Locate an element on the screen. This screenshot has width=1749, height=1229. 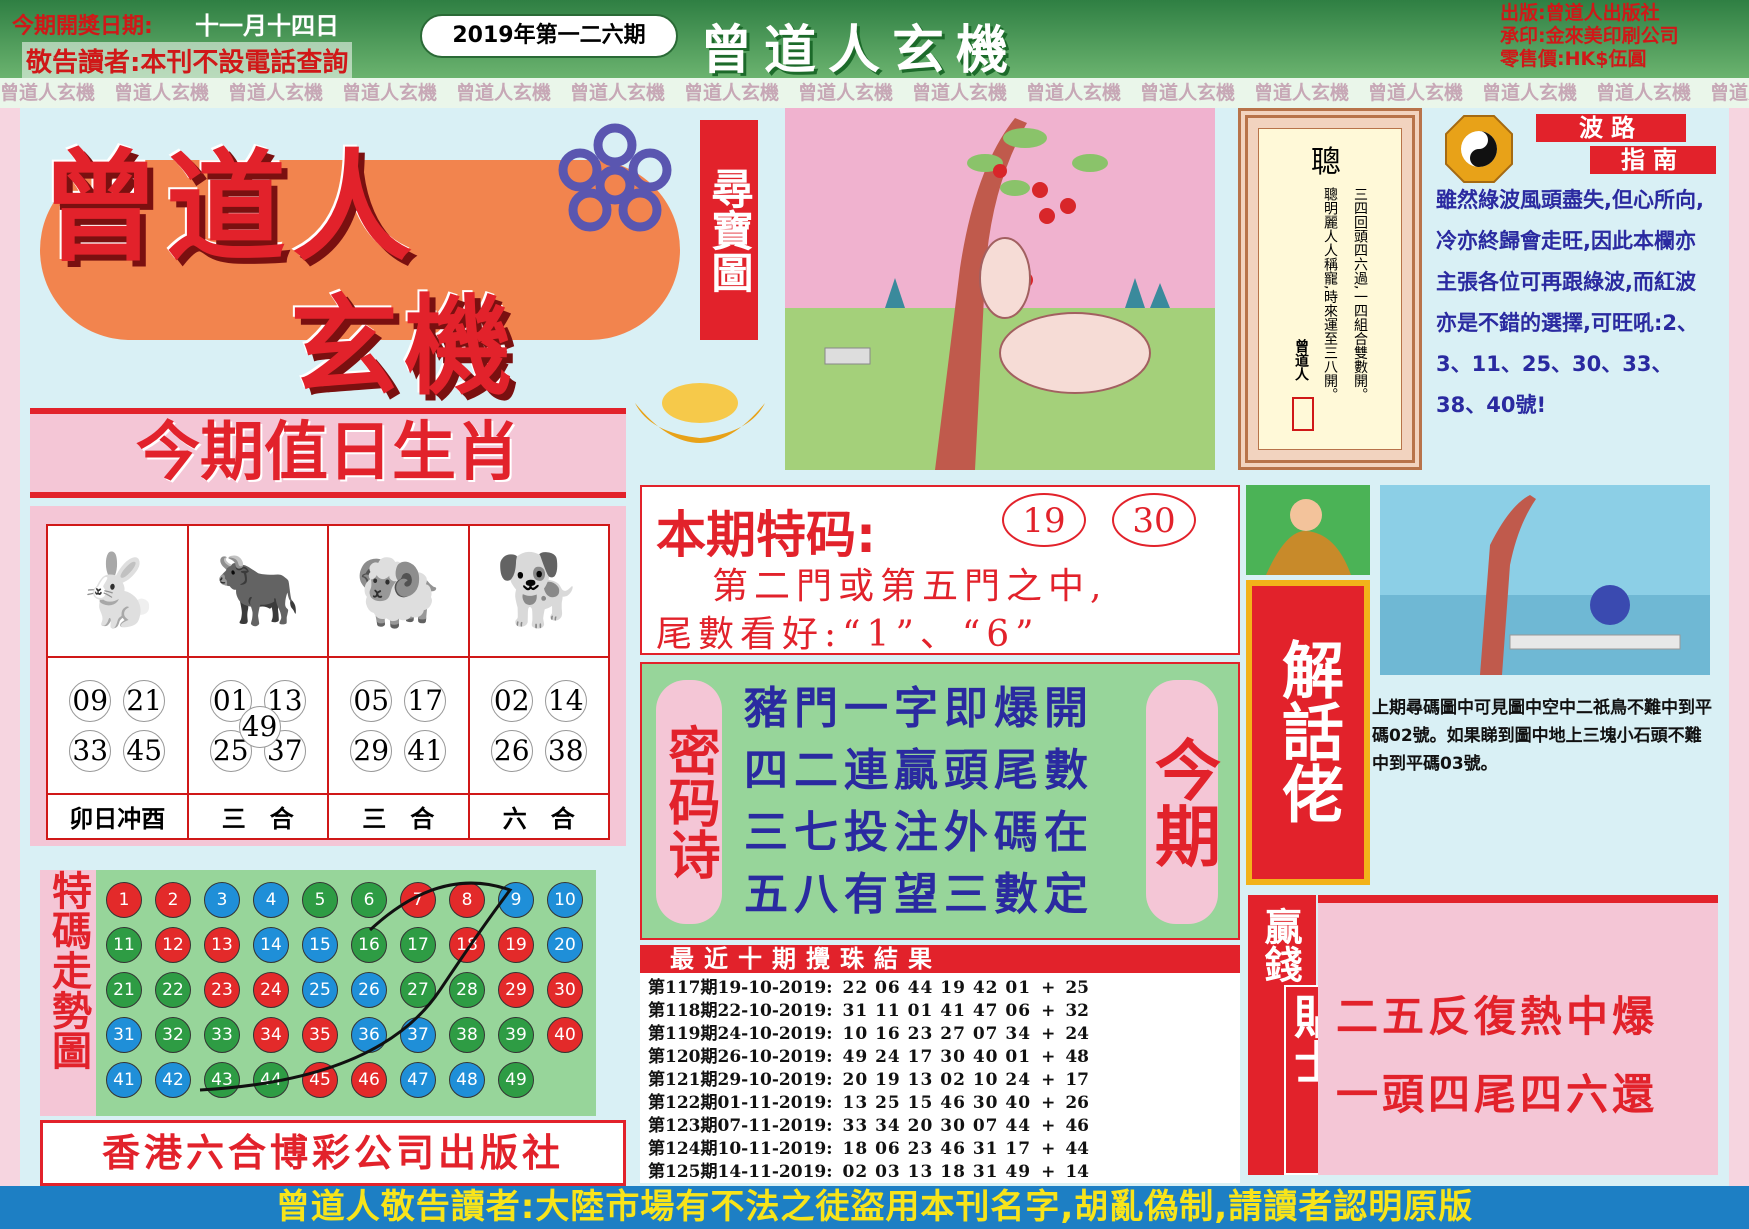
wave-tag-1: 波路 is located at coordinates (1611, 128).